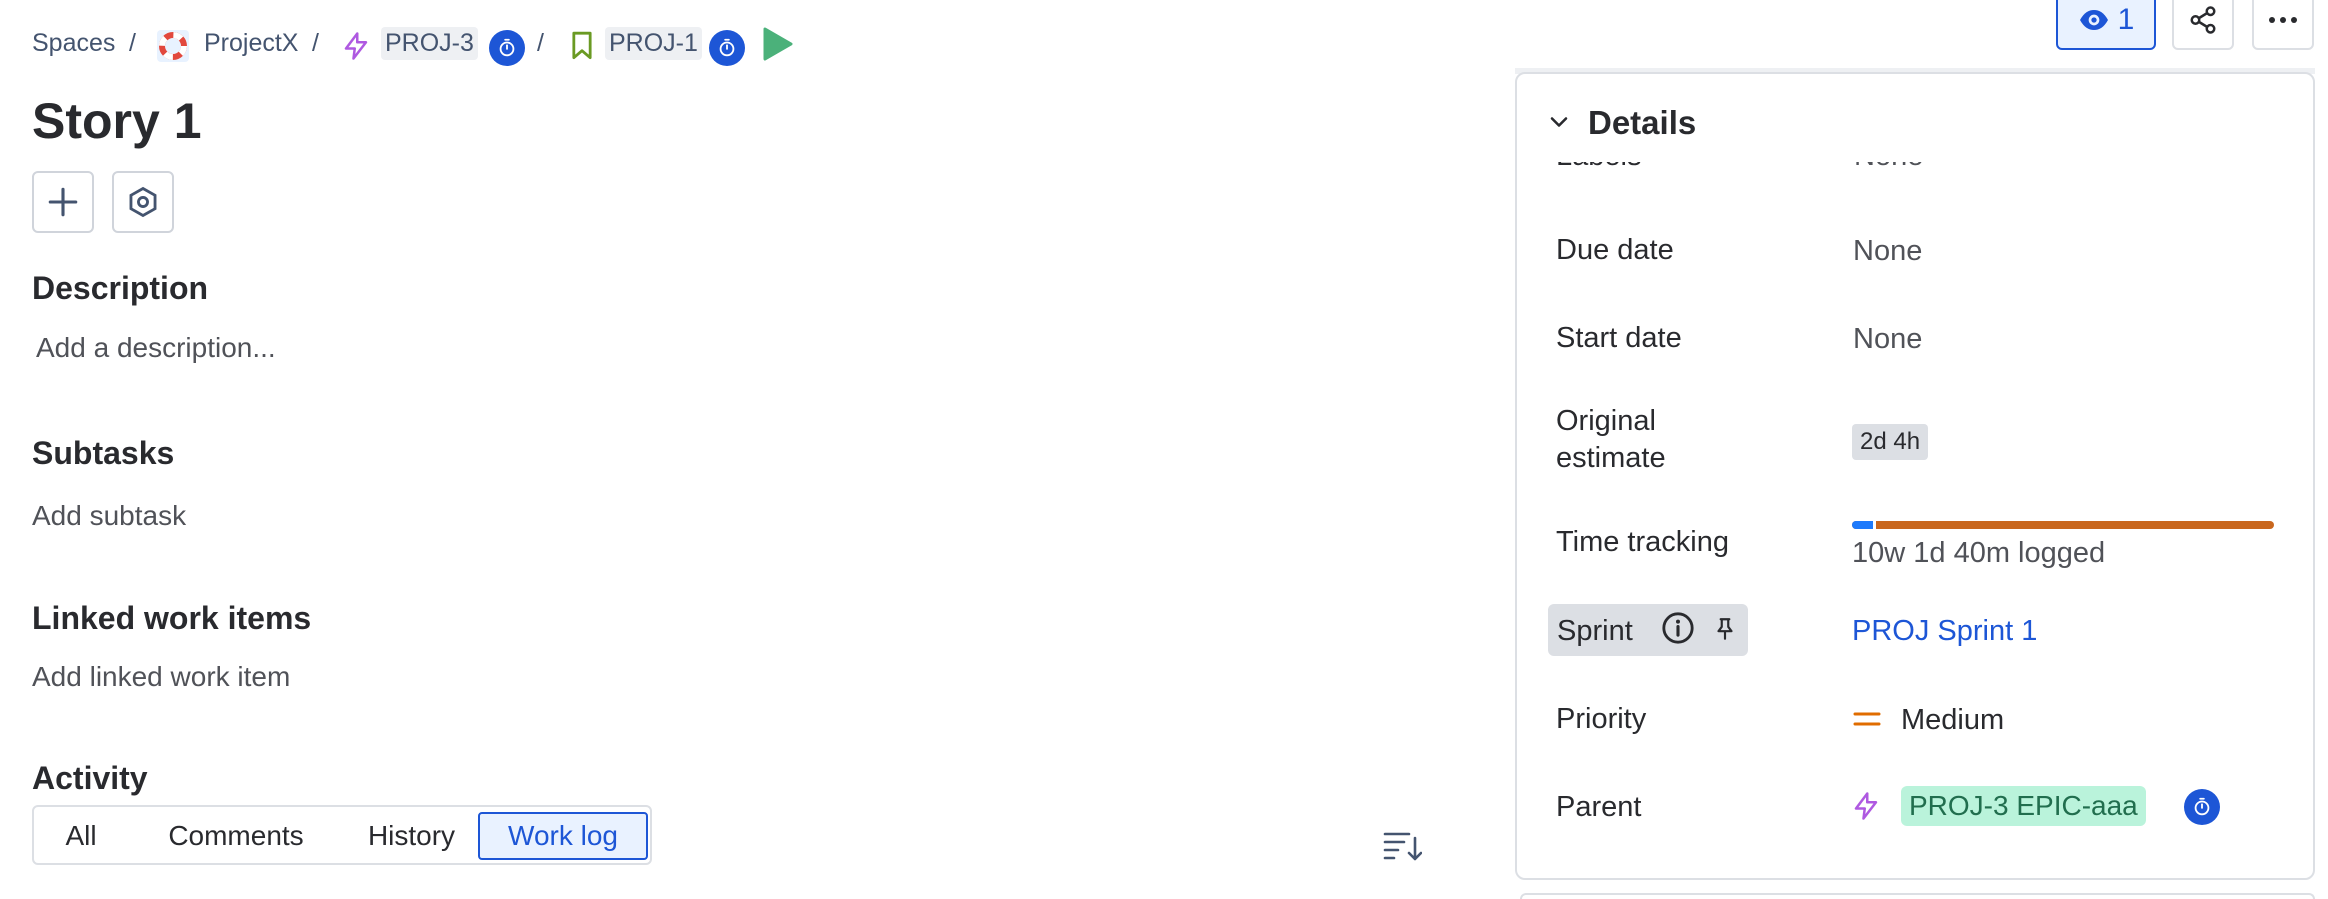 The image size is (2328, 899). Describe the element at coordinates (251, 43) in the screenshot. I see `breadcrumb-project: ProjectX` at that location.